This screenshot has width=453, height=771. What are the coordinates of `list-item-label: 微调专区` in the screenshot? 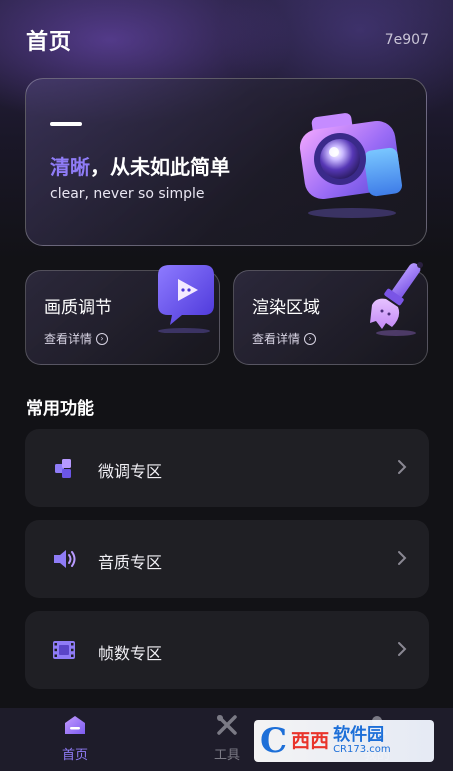 It's located at (130, 471).